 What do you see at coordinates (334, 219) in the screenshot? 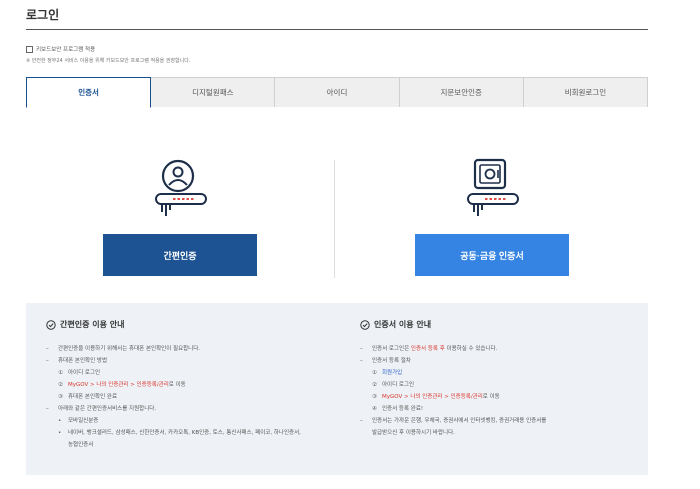
I see `panel-divider` at bounding box center [334, 219].